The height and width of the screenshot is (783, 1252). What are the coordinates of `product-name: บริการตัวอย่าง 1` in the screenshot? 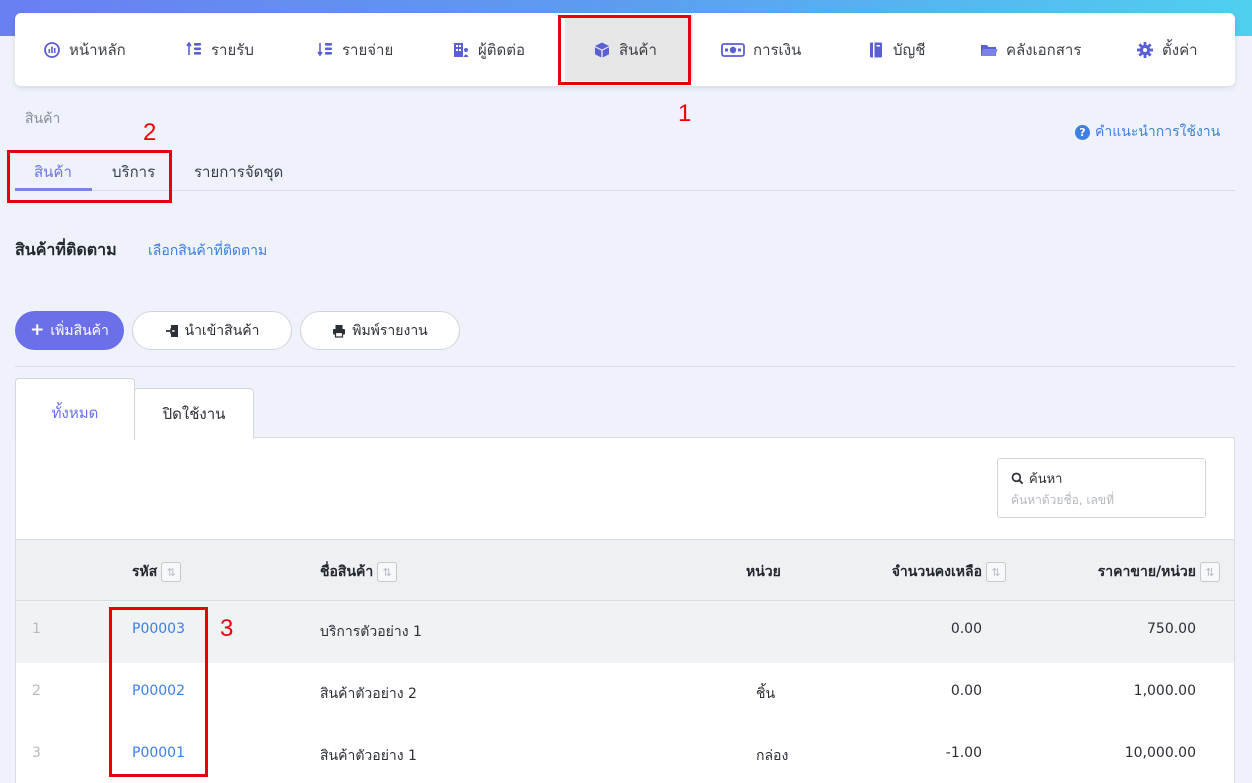 It's located at (371, 632).